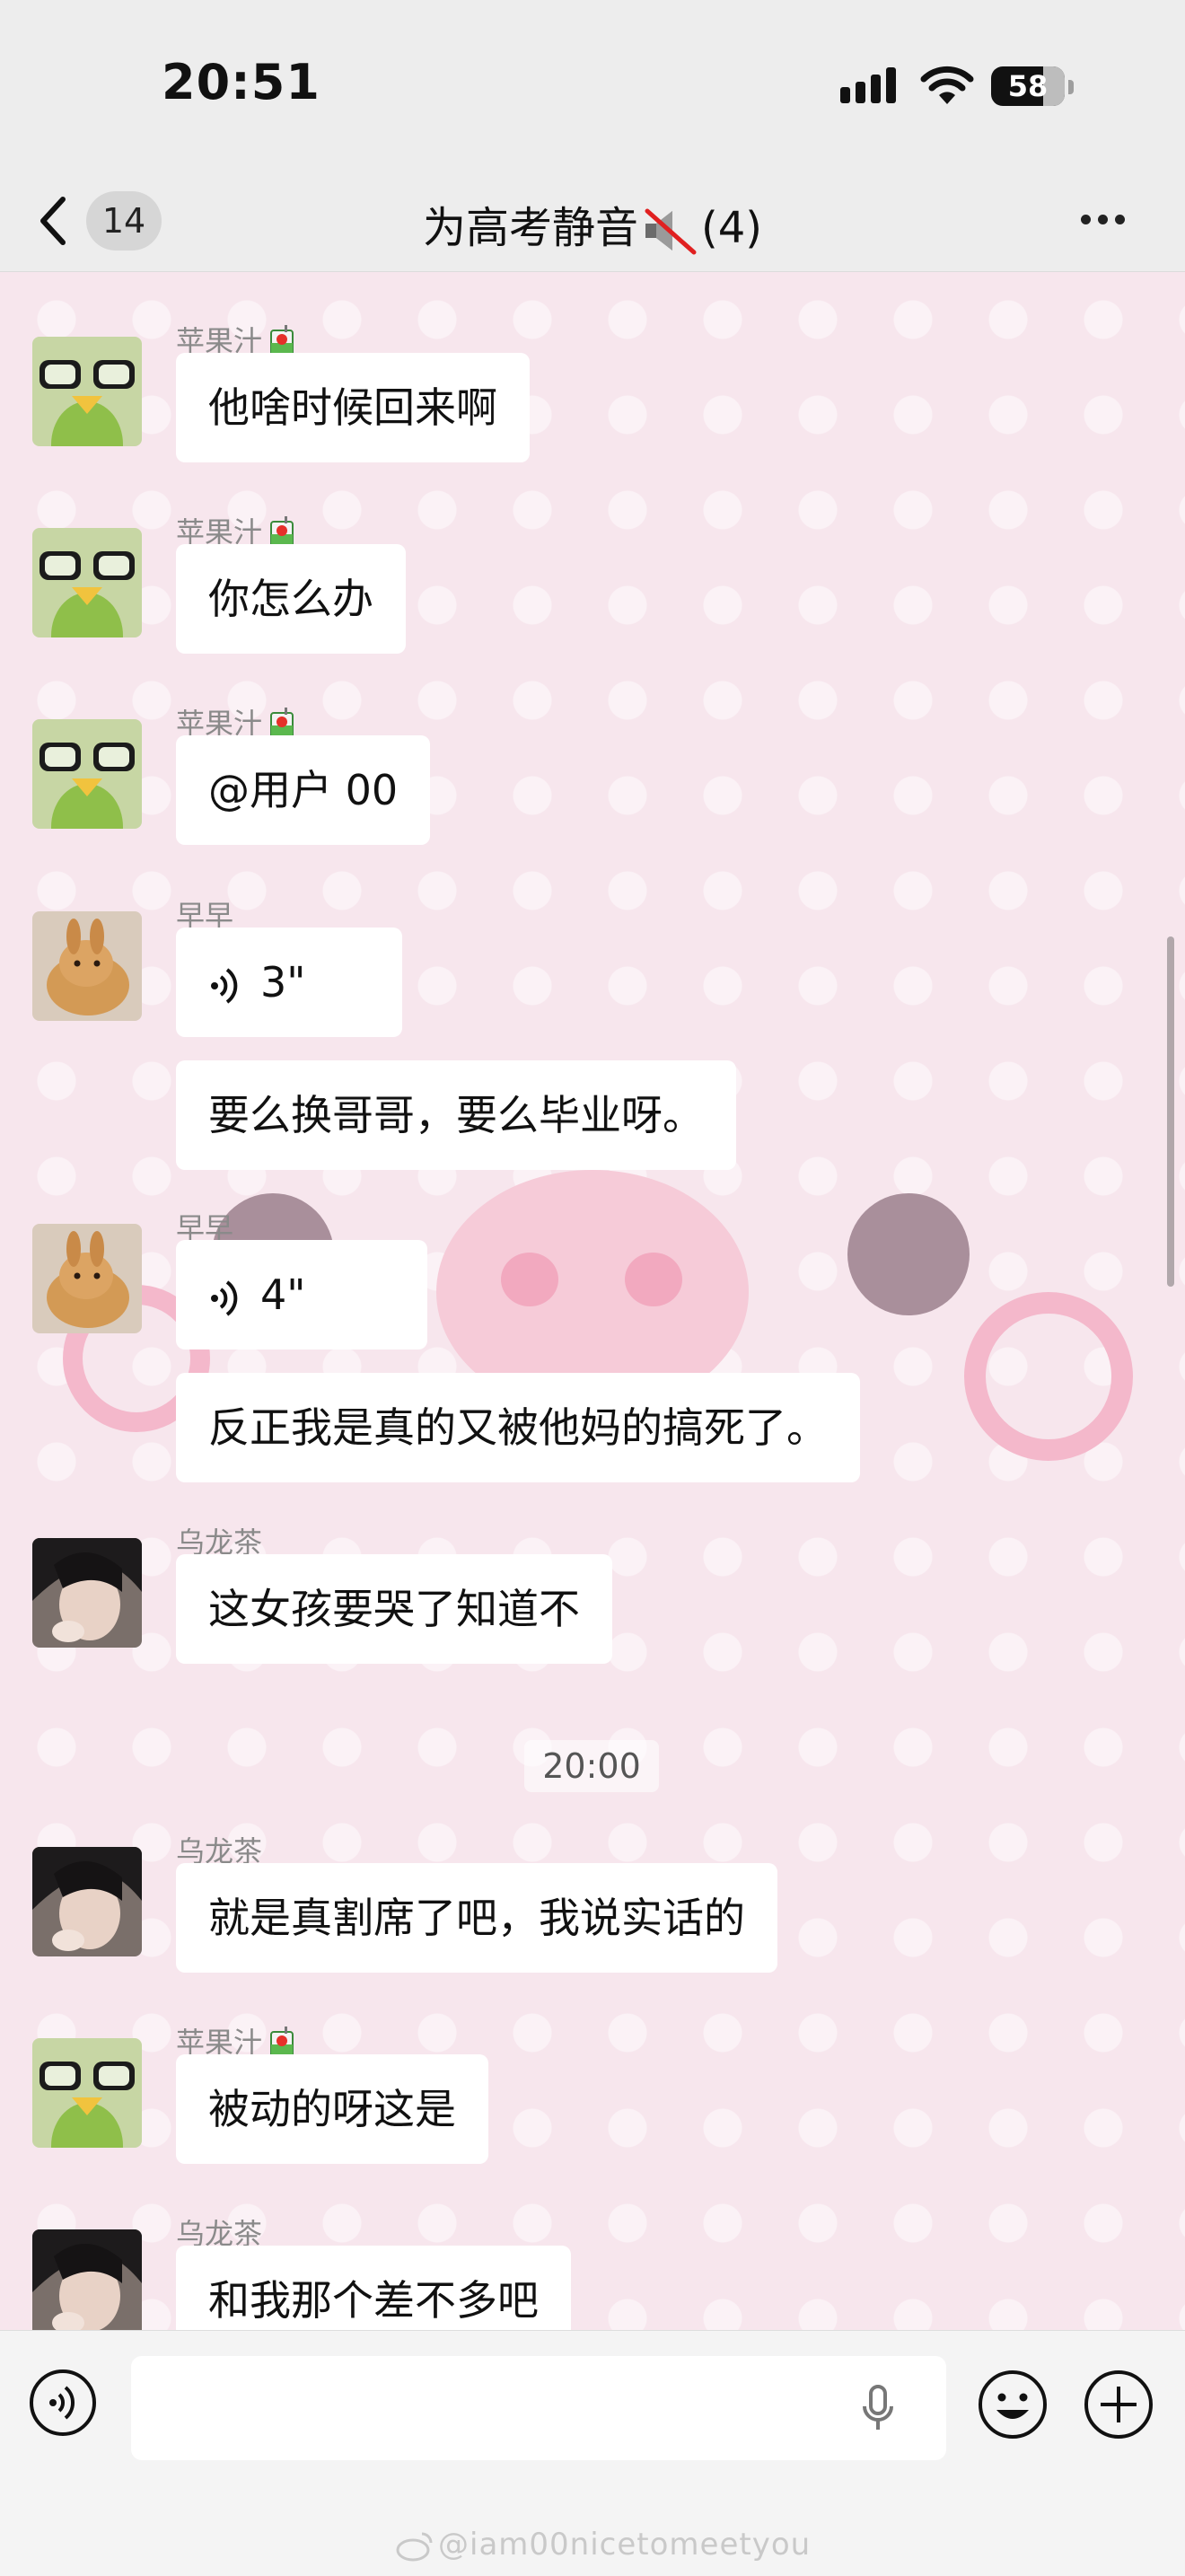 The image size is (1185, 2576). What do you see at coordinates (394, 1609) in the screenshot?
I see `message-bubble: 这女孩要哭了知道不` at bounding box center [394, 1609].